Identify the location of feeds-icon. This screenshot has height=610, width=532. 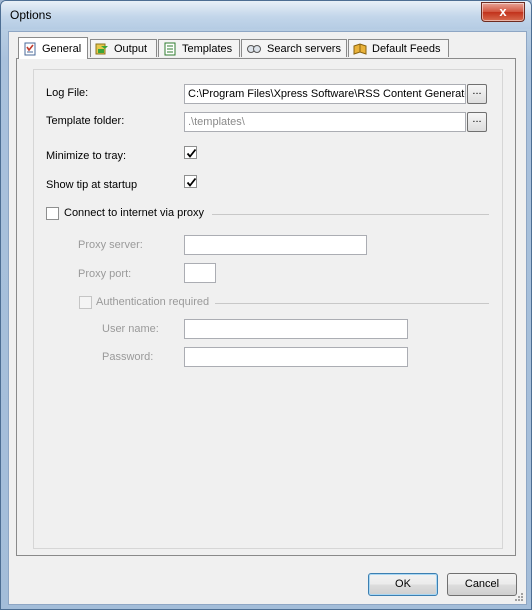
(360, 49).